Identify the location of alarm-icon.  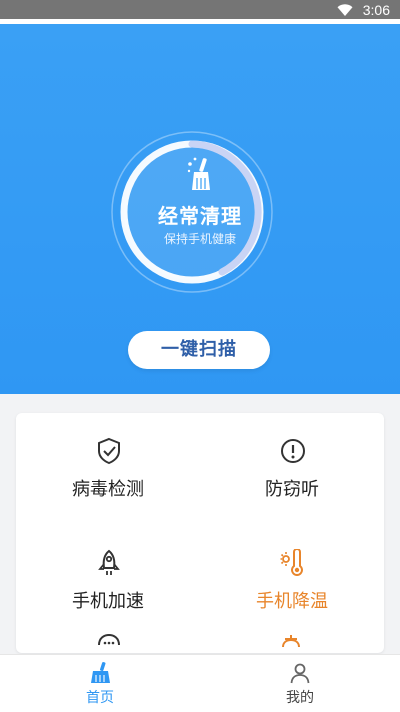
(291, 641).